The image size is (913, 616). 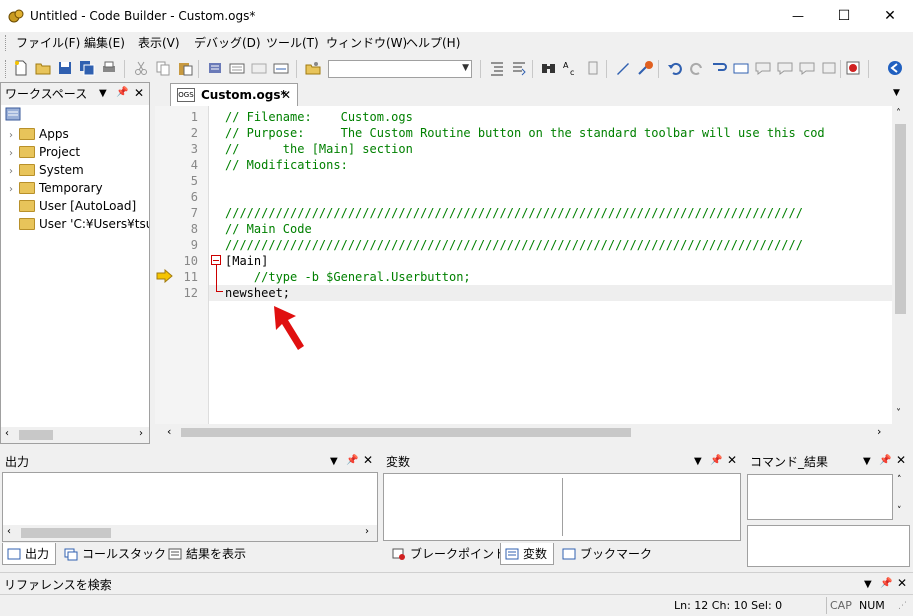 What do you see at coordinates (313, 68) in the screenshot?
I see `find-folder-icon` at bounding box center [313, 68].